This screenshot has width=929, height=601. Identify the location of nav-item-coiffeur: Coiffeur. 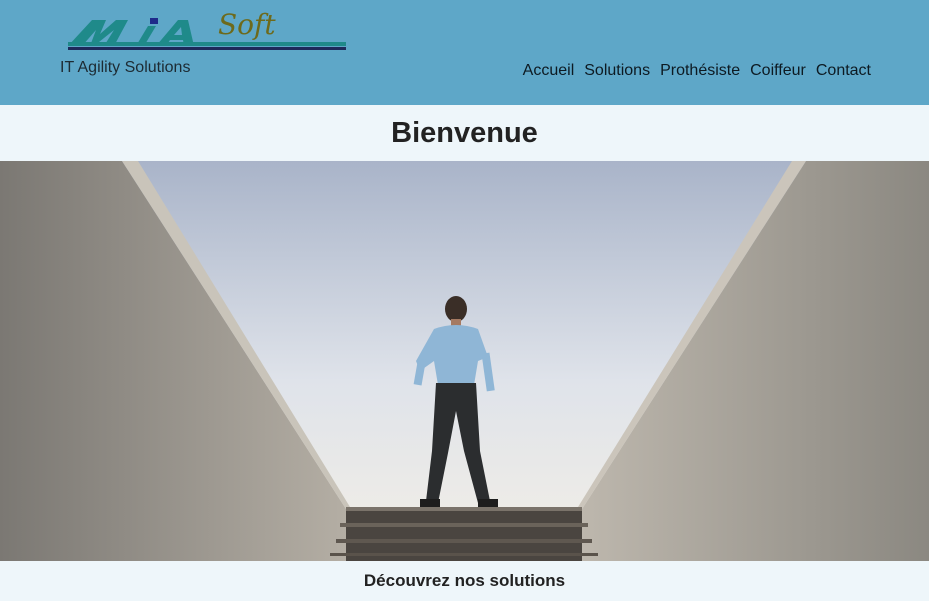
(778, 71).